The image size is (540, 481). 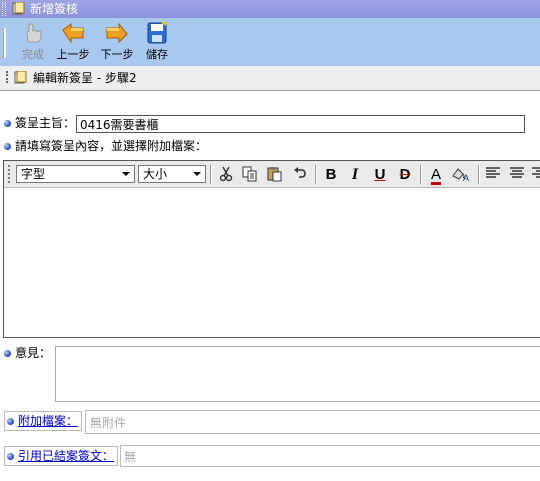 What do you see at coordinates (34, 33) in the screenshot?
I see `hand-icon` at bounding box center [34, 33].